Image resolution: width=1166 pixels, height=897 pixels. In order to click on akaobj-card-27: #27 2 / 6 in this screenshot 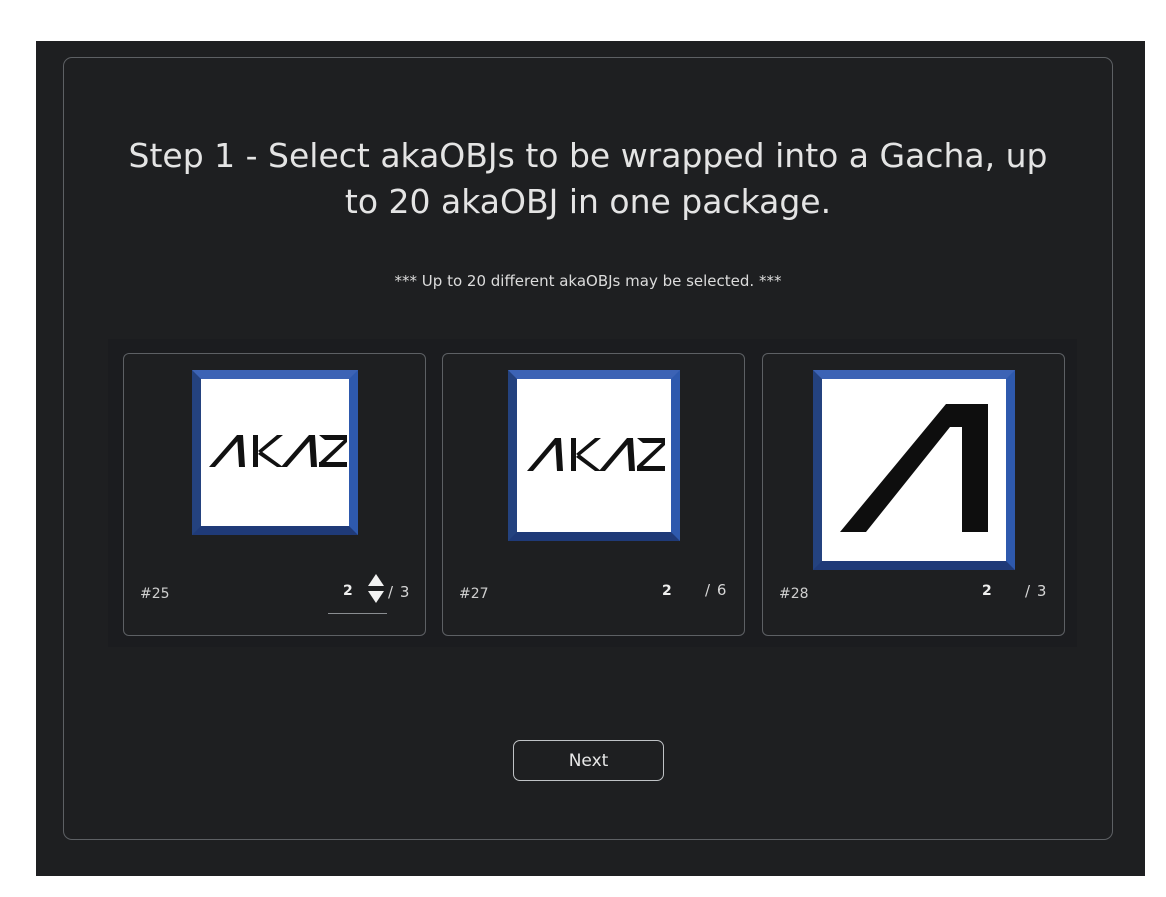, I will do `click(593, 494)`.